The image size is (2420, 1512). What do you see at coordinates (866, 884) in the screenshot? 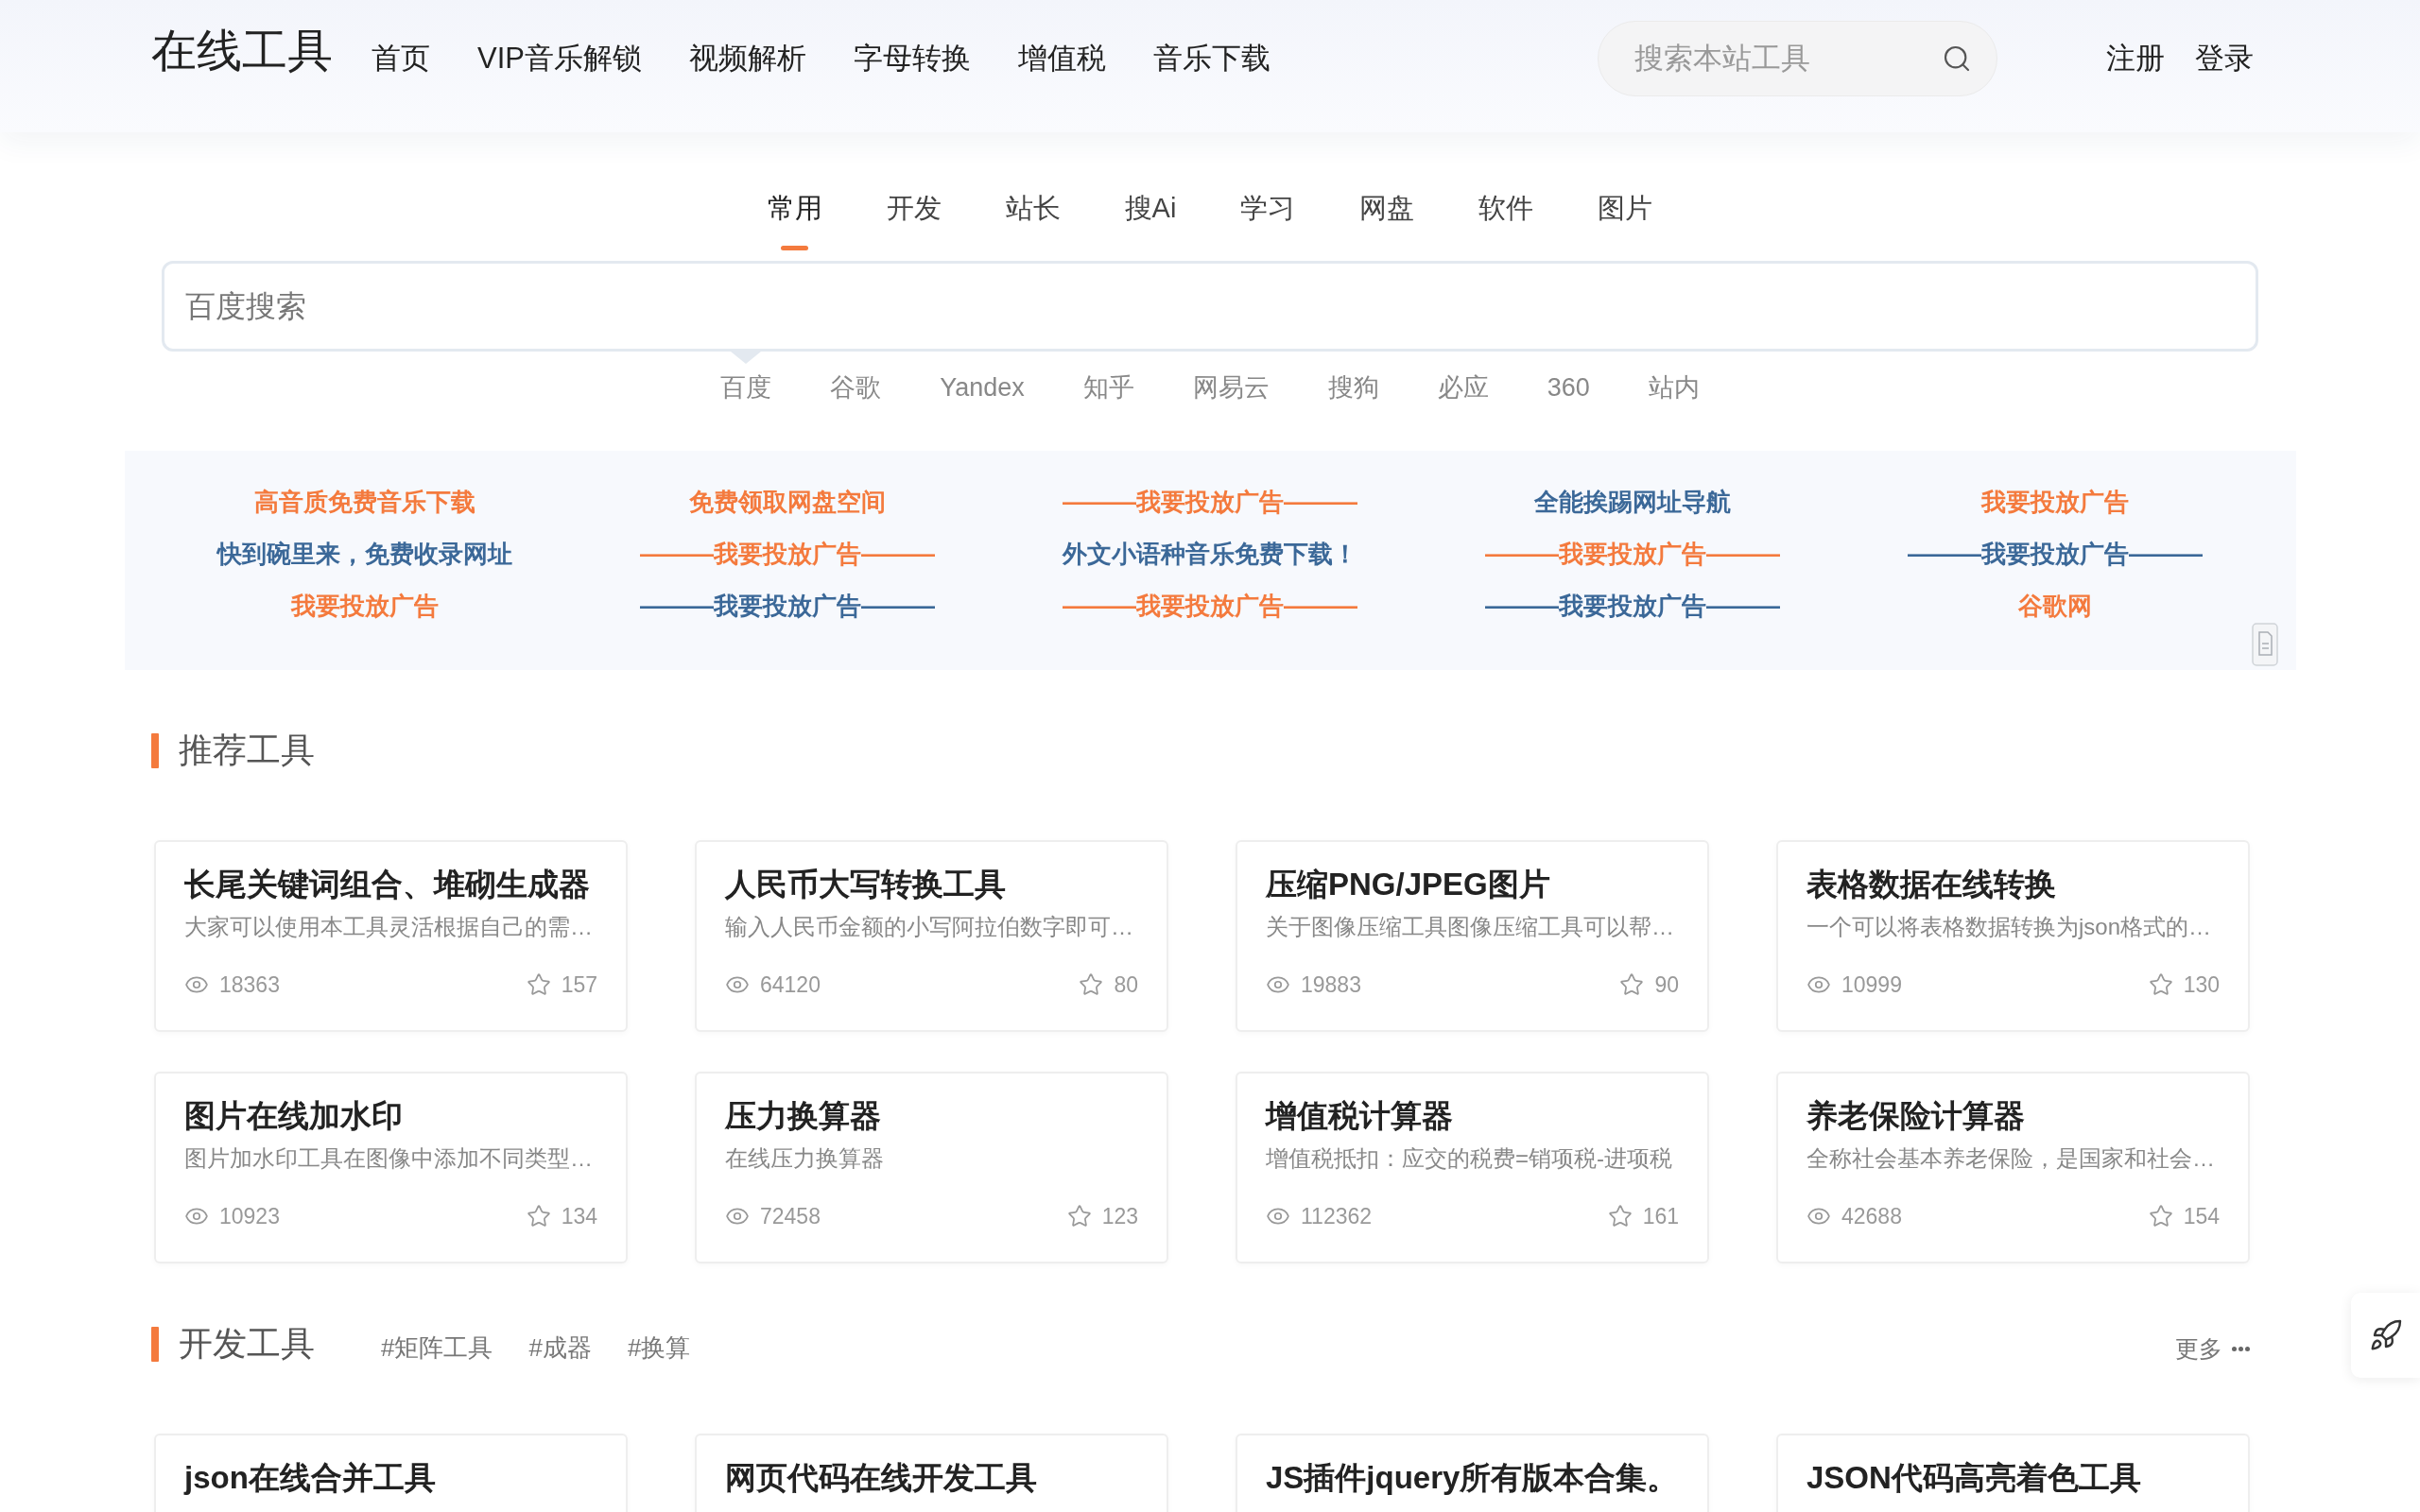
I see `card-title: 人民币大写转换工具` at bounding box center [866, 884].